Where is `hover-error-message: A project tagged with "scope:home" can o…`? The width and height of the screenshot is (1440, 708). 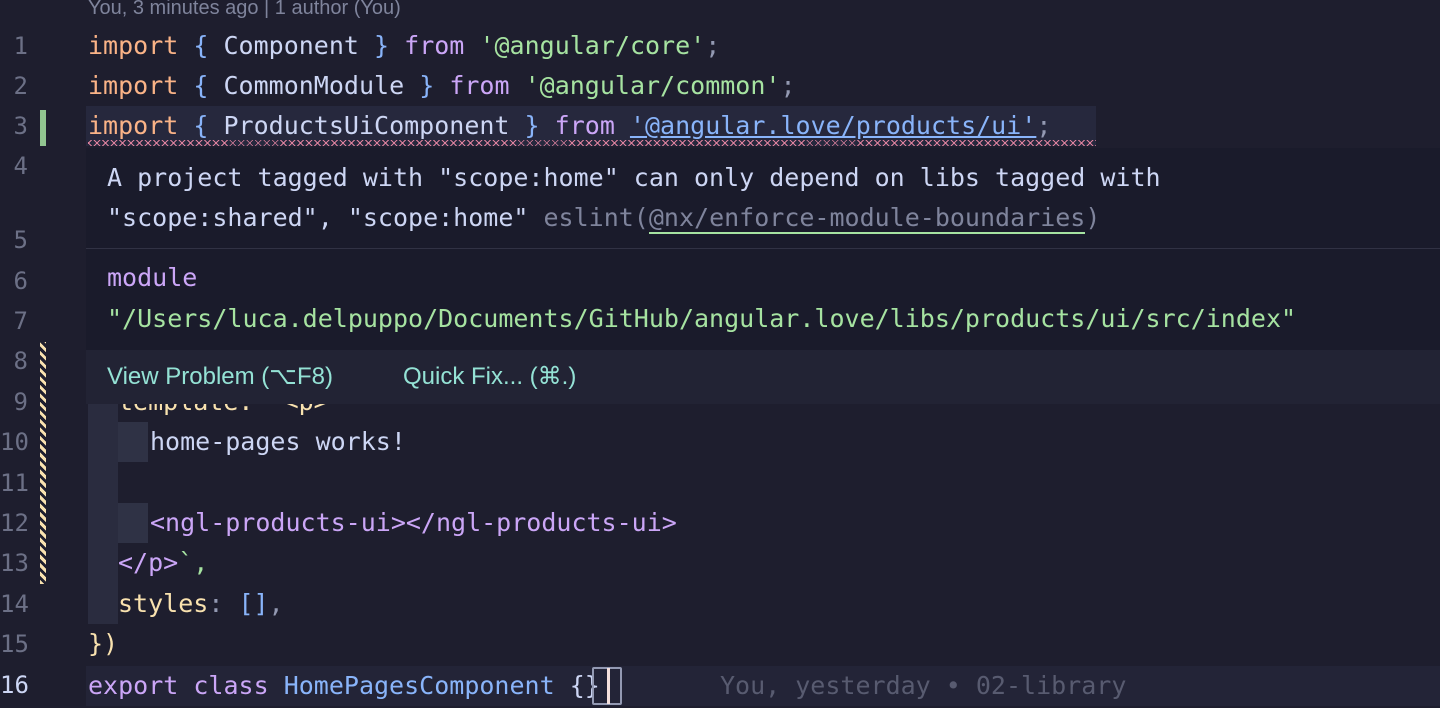 hover-error-message: A project tagged with "scope:home" can o… is located at coordinates (767, 198).